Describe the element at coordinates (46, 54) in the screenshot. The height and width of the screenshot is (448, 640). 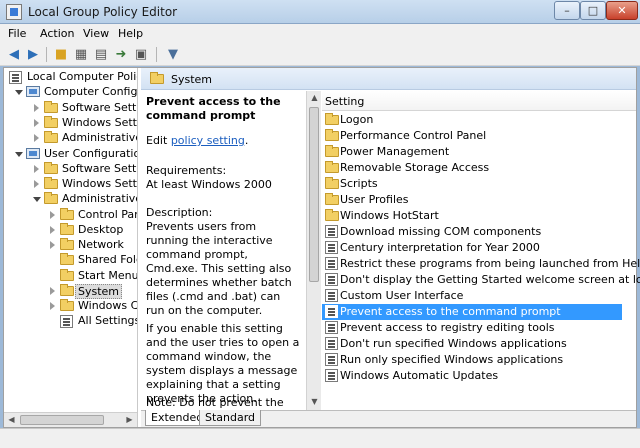
I see `toolbar-separator` at that location.